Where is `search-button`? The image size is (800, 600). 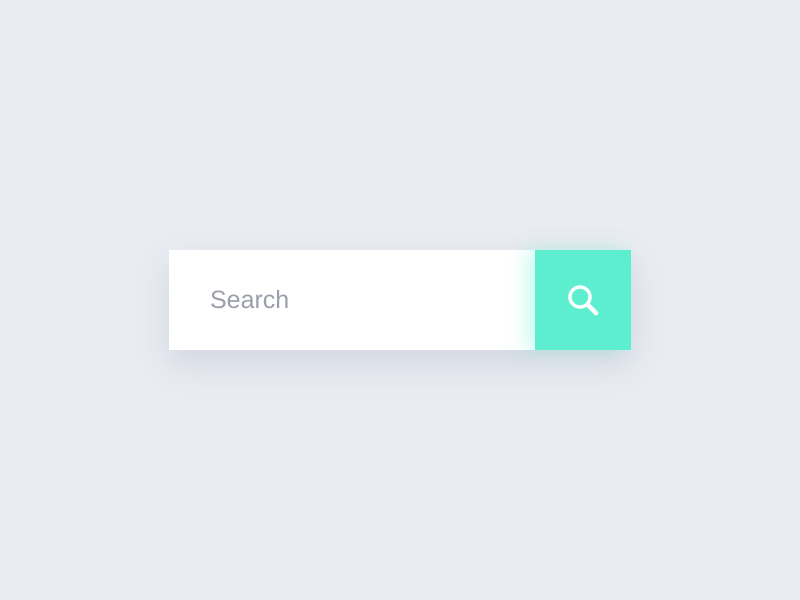
search-button is located at coordinates (583, 300).